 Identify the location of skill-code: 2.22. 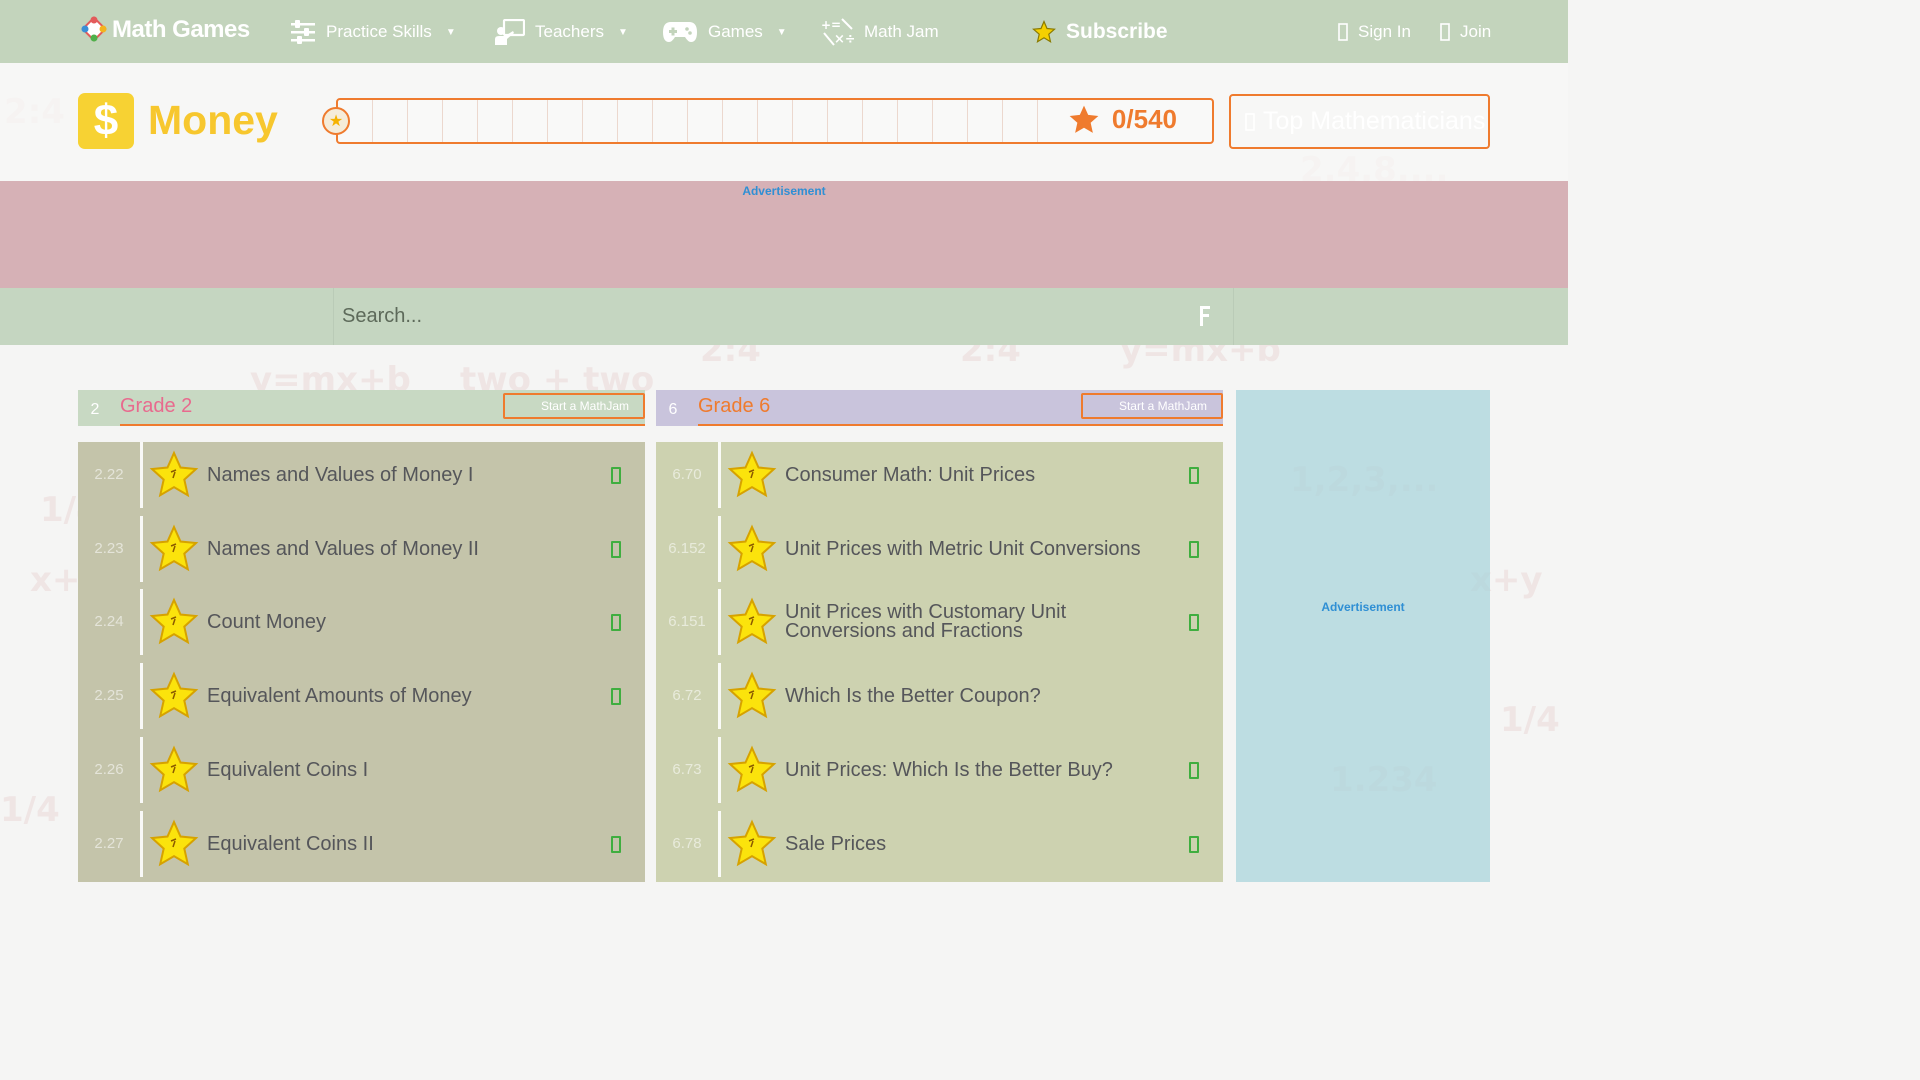
(109, 474).